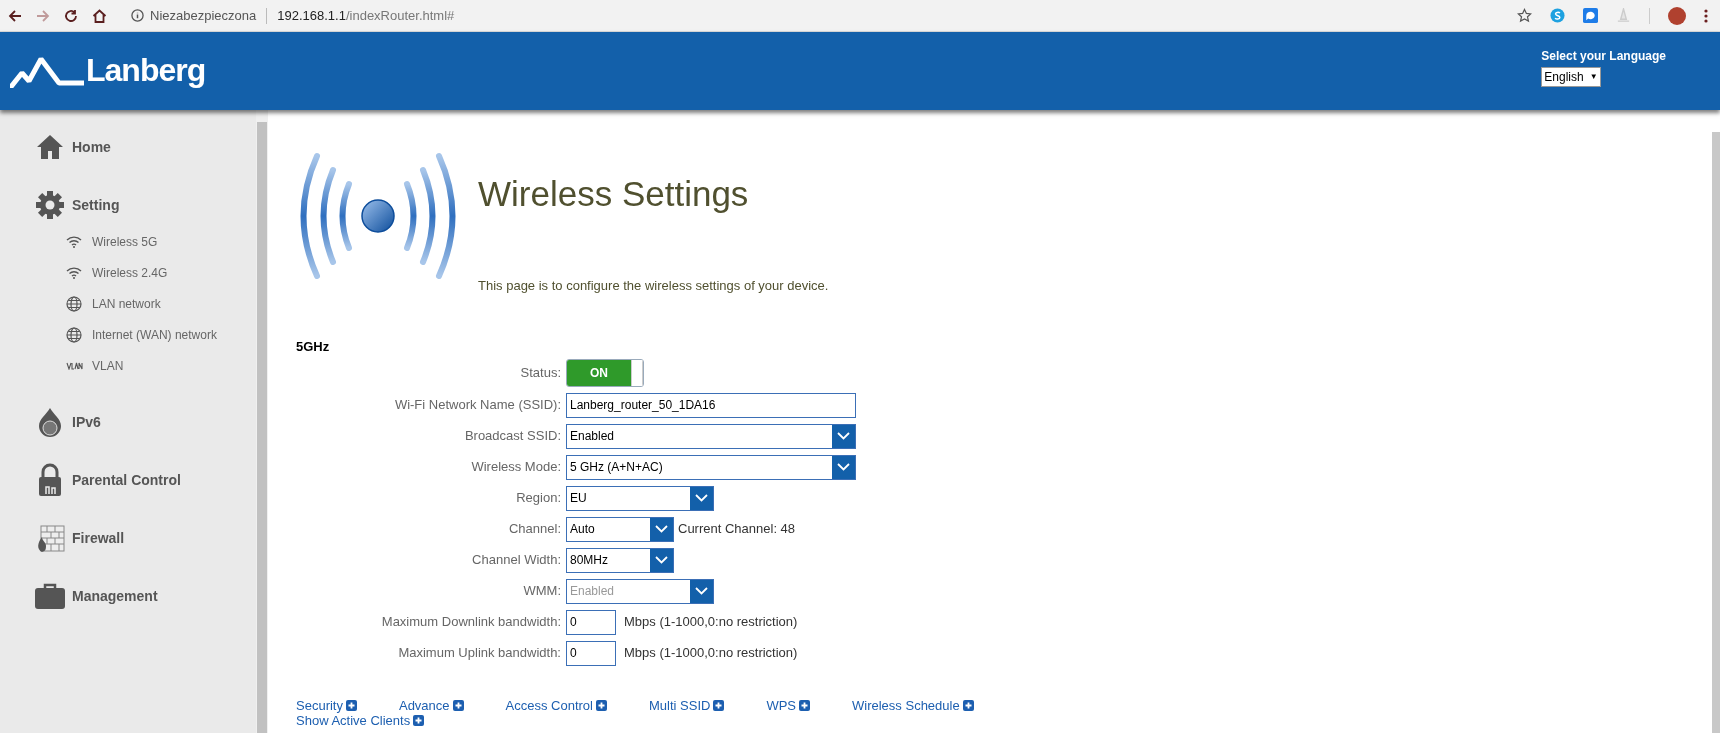  I want to click on section-link: Wireless Schedule, so click(913, 705).